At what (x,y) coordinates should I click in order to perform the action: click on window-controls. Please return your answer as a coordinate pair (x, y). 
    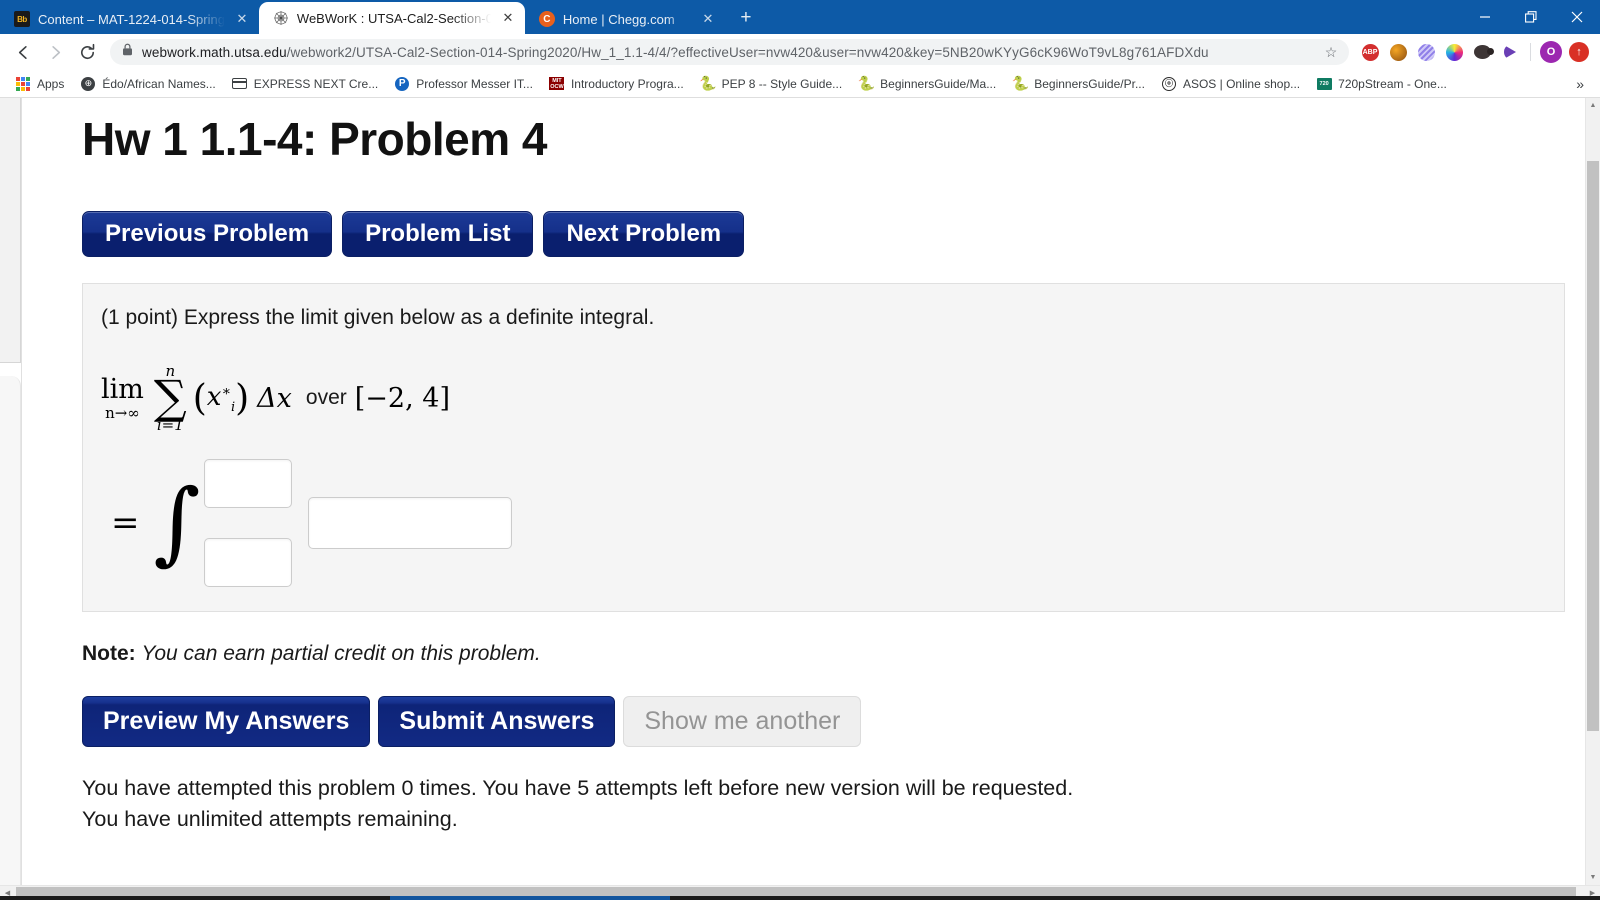
    Looking at the image, I should click on (1531, 17).